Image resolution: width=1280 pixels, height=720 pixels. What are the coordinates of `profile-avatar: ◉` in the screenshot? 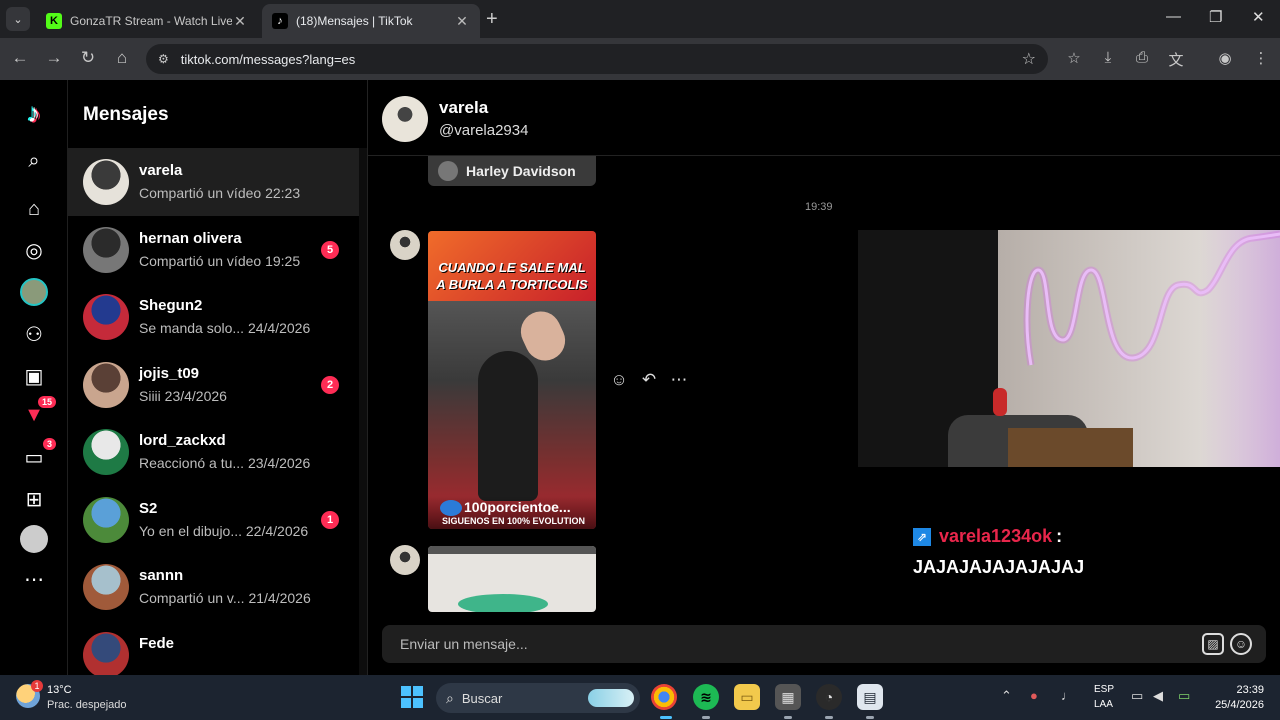 It's located at (1225, 58).